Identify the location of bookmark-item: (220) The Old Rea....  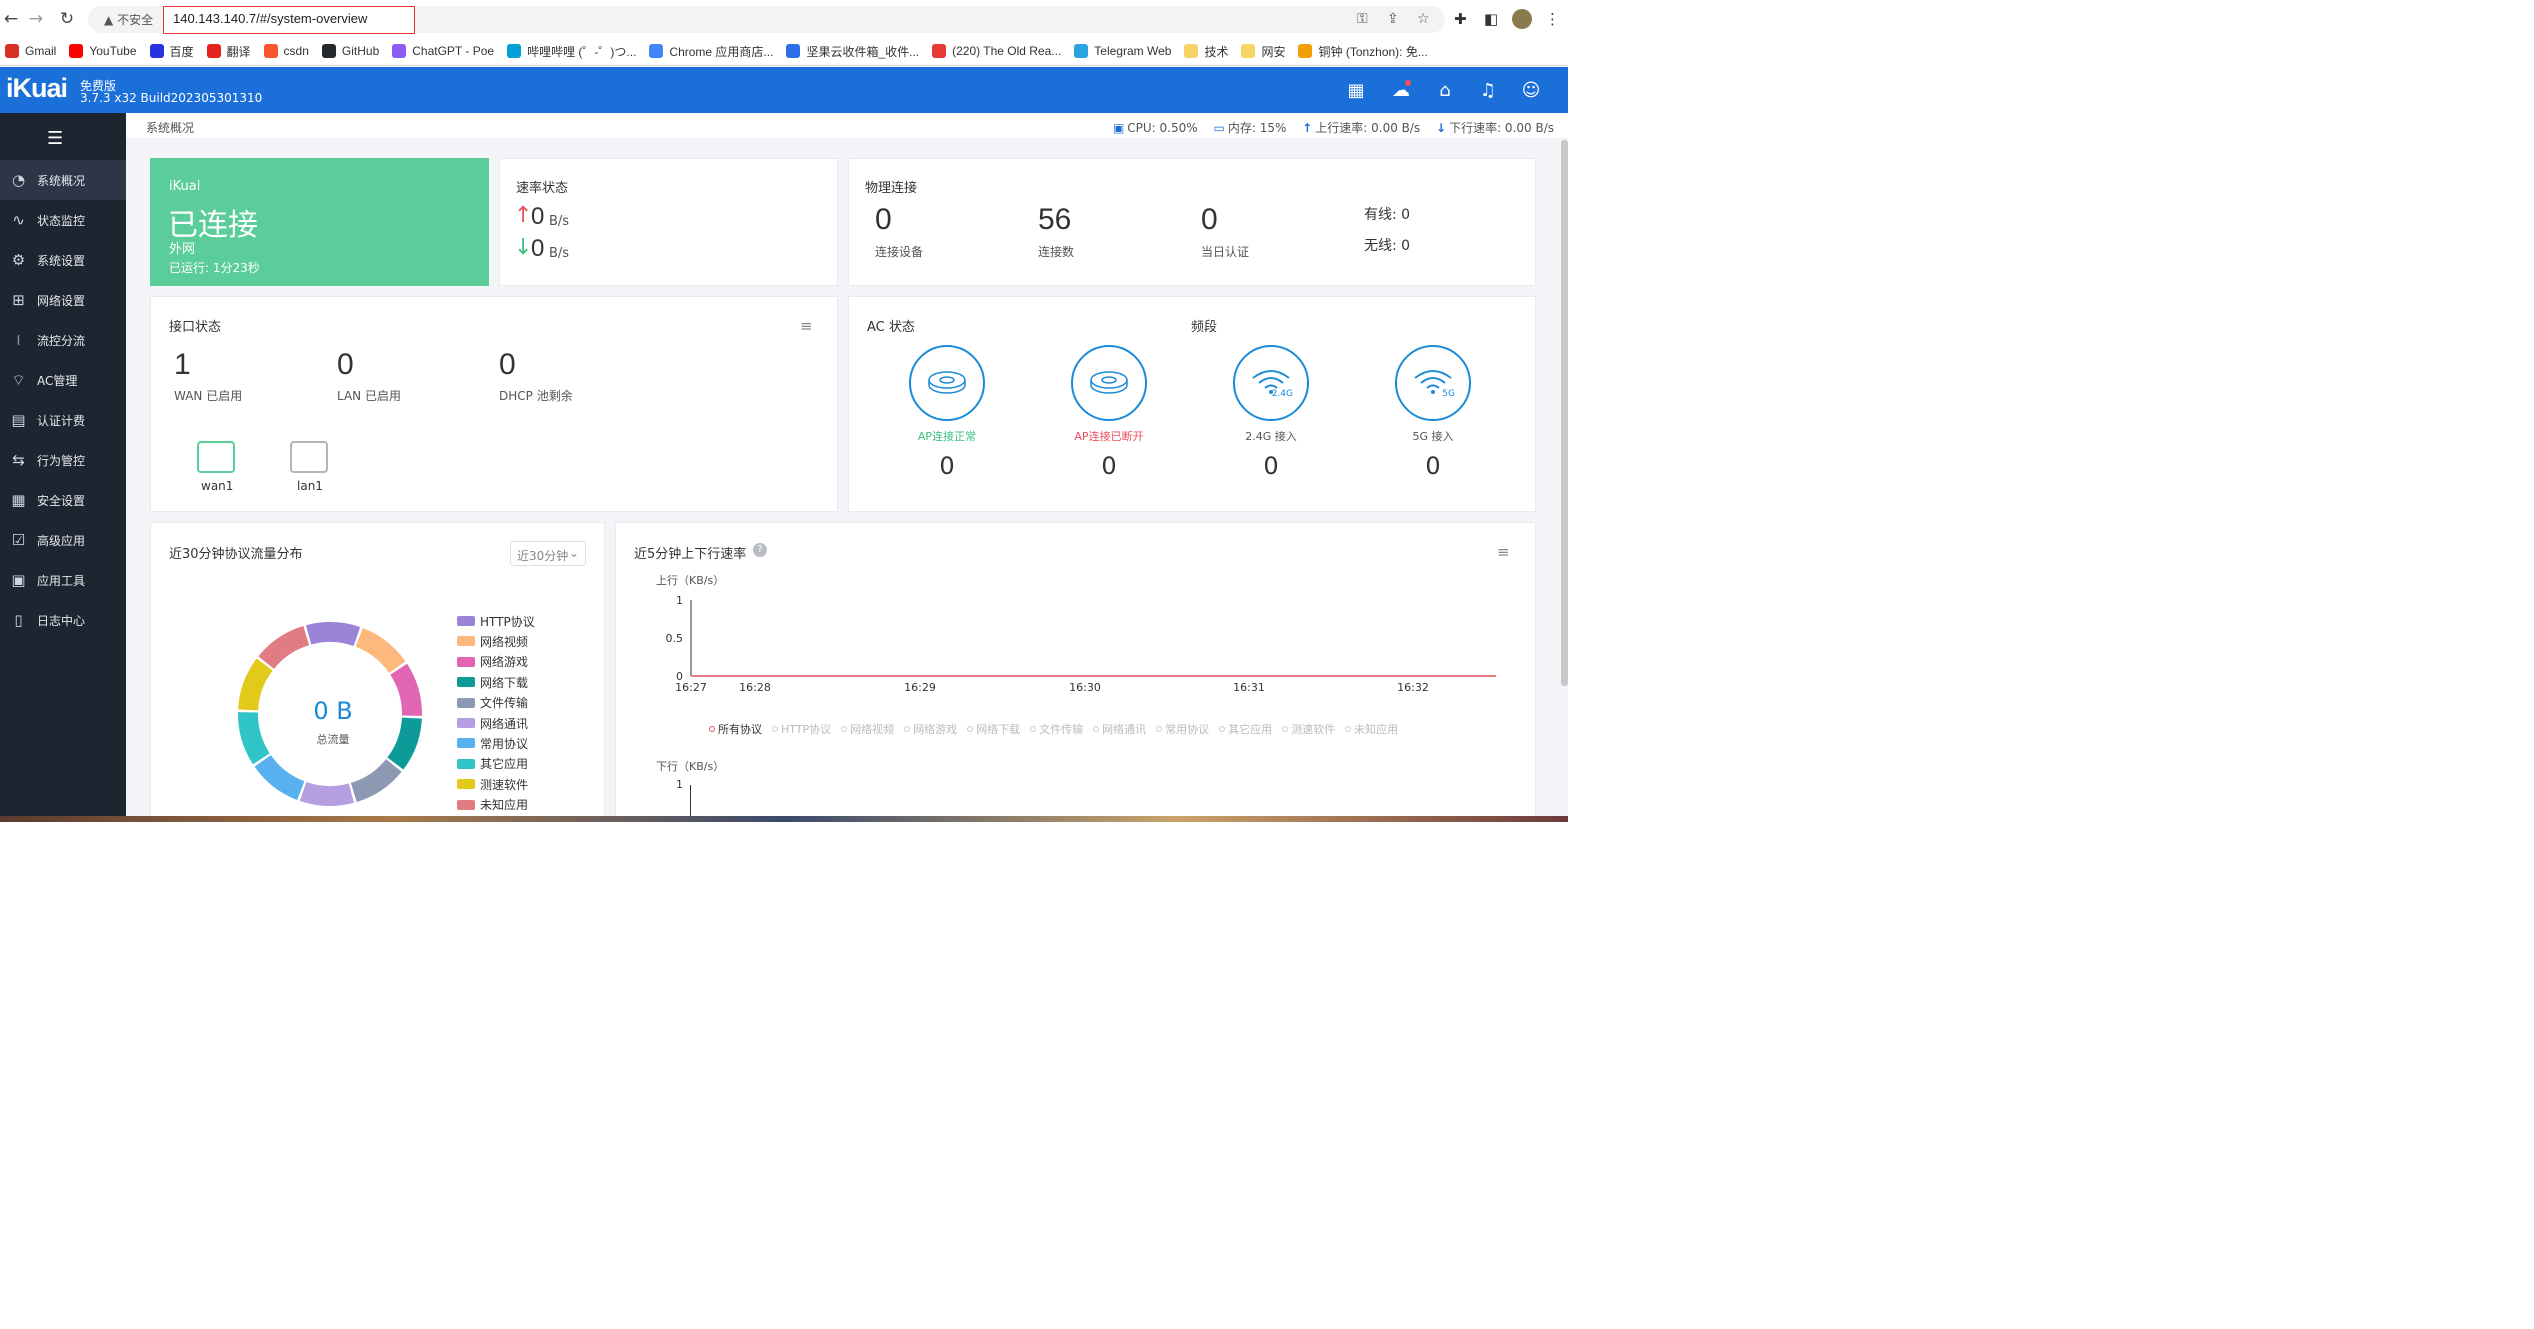
(996, 51).